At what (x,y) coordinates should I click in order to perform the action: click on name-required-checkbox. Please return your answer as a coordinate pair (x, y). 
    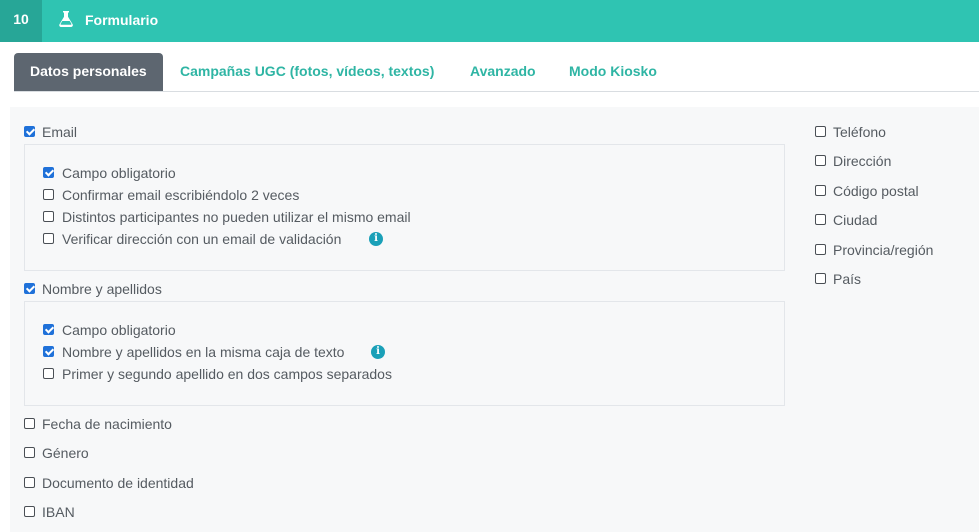
    Looking at the image, I should click on (48, 329).